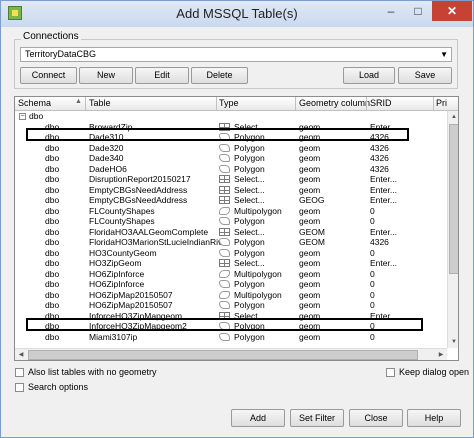 The image size is (474, 438). What do you see at coordinates (108, 168) in the screenshot?
I see `row-table: DadeHO6` at bounding box center [108, 168].